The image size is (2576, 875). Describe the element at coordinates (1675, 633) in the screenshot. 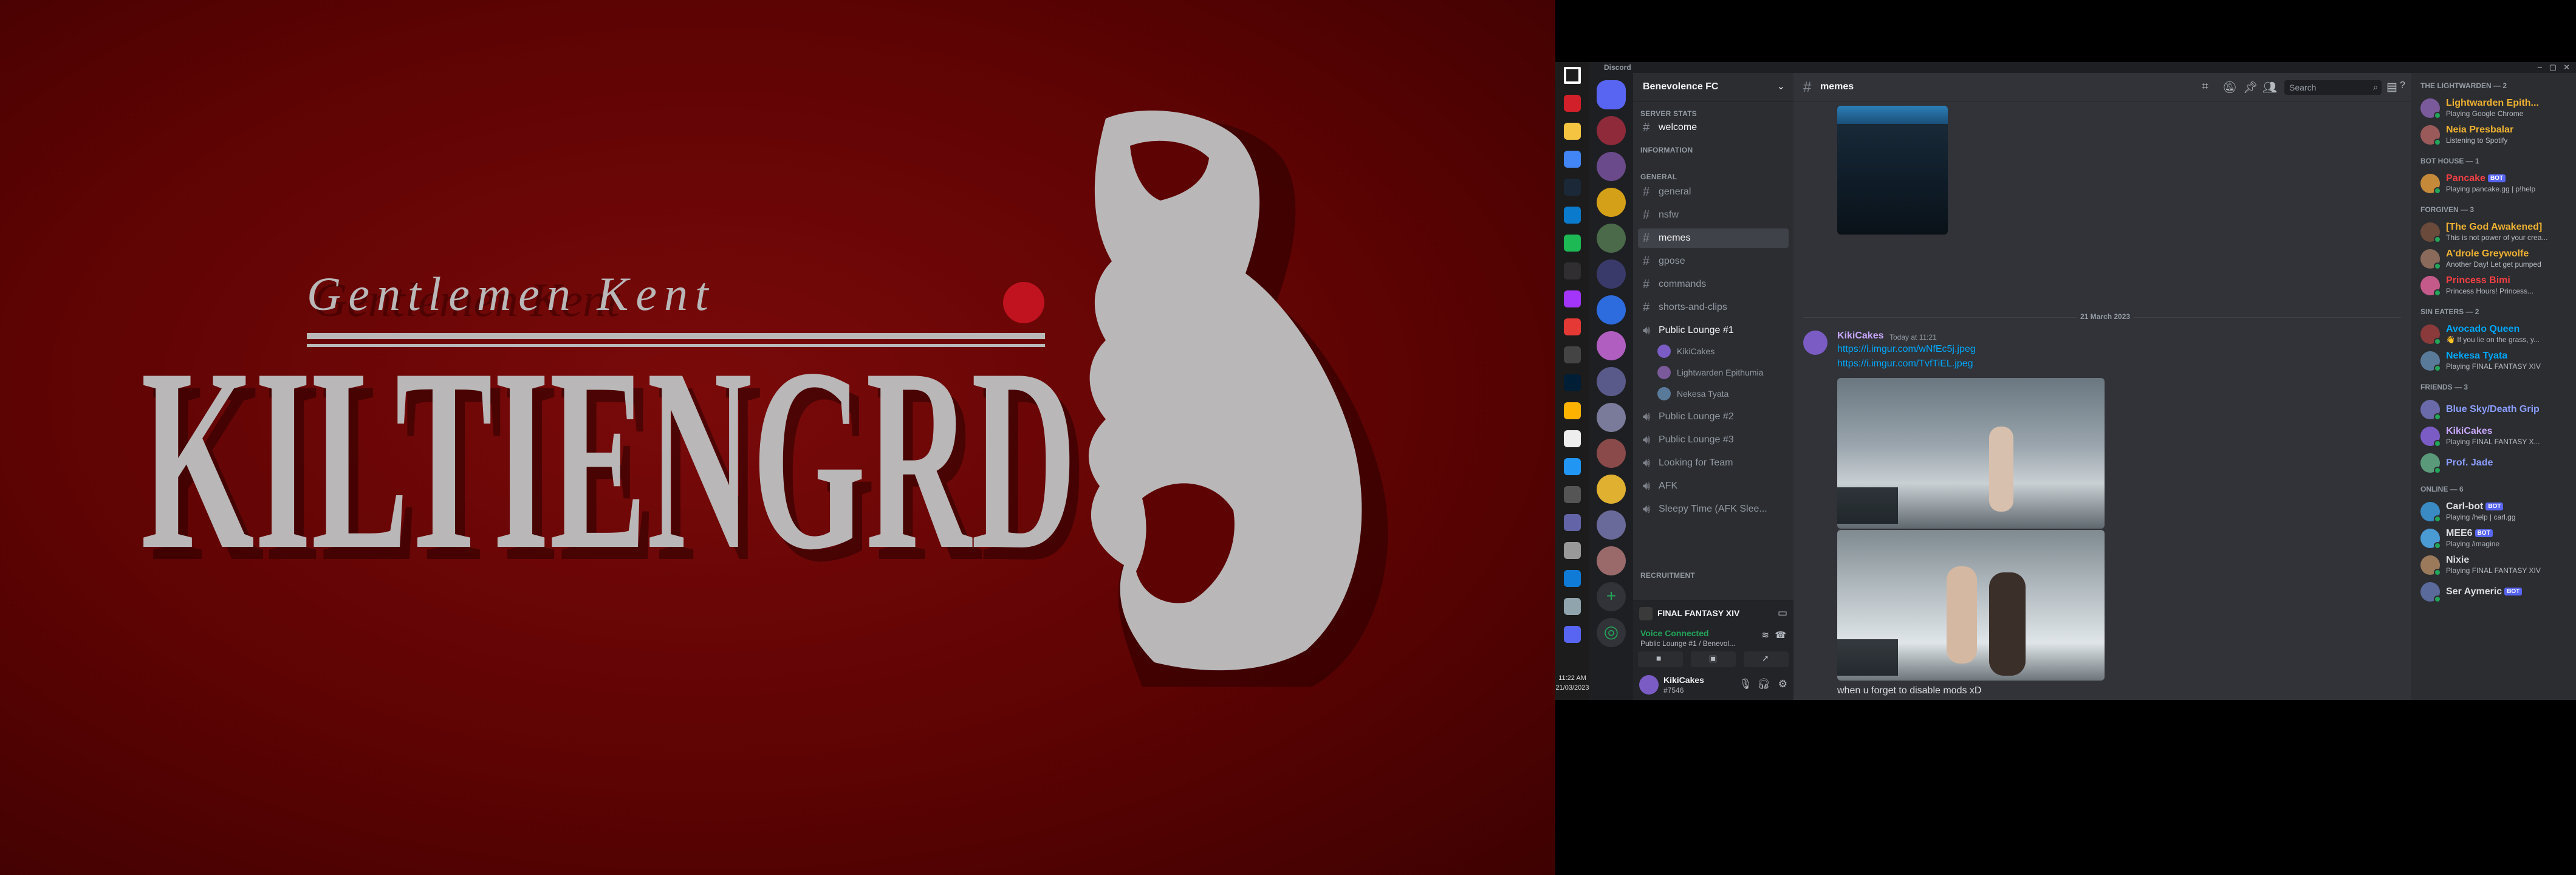

I see `voice-status: Voice Connected` at that location.